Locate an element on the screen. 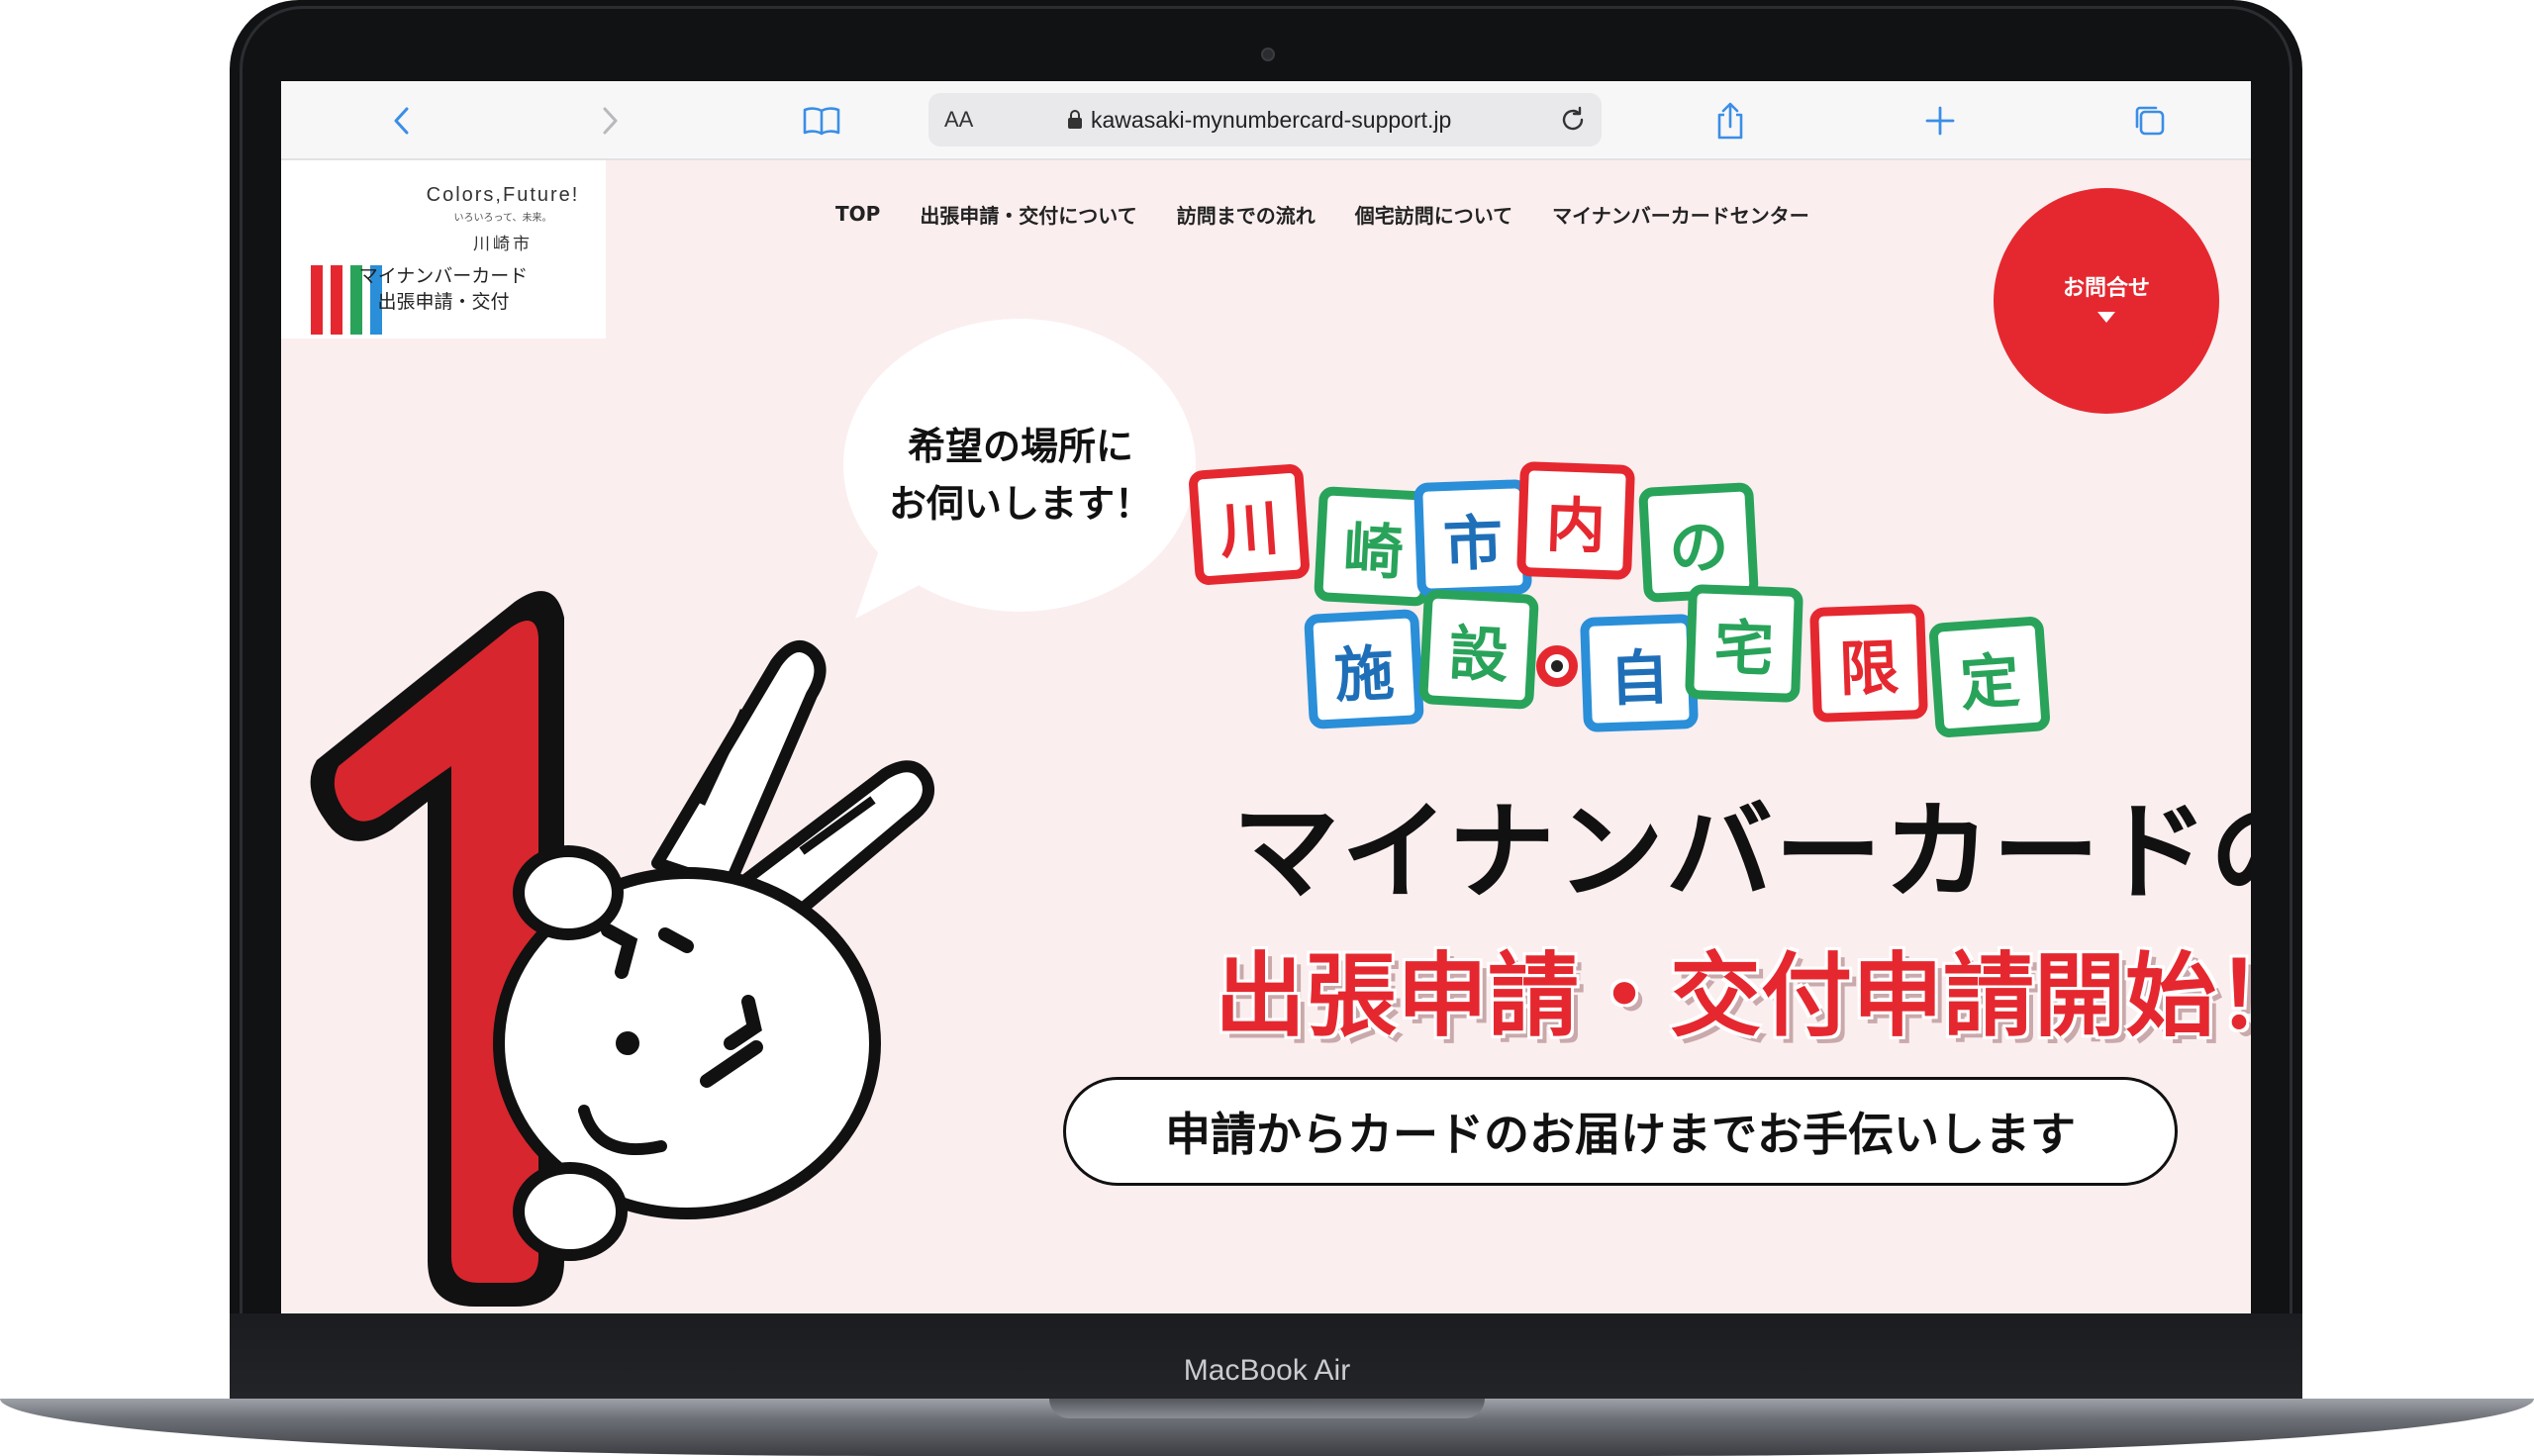 The height and width of the screenshot is (1456, 2534). logo-brand-text: Colors,Future! is located at coordinates (503, 195).